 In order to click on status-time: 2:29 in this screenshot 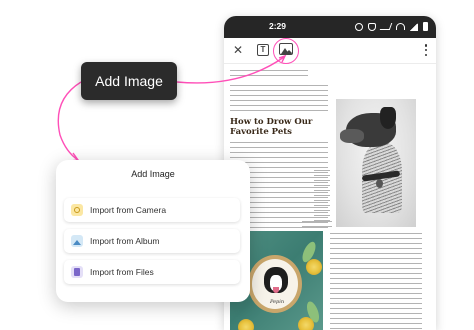, I will do `click(278, 26)`.